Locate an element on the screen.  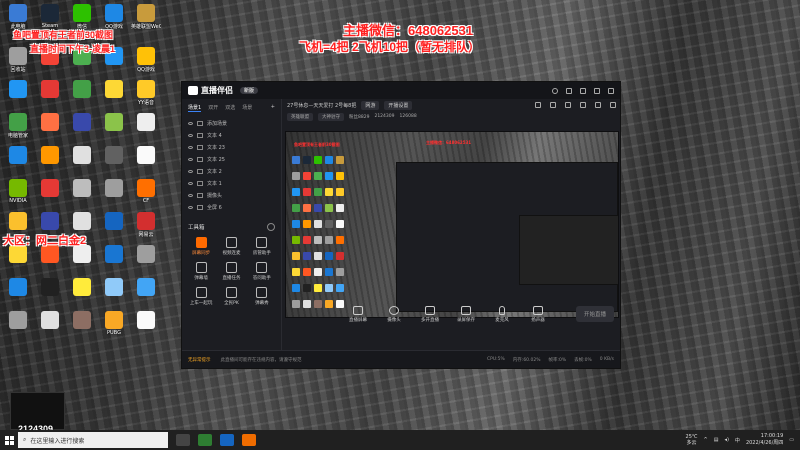
room-title: 27号休息—天天爱打 2号每8把 is located at coordinates (321, 105).